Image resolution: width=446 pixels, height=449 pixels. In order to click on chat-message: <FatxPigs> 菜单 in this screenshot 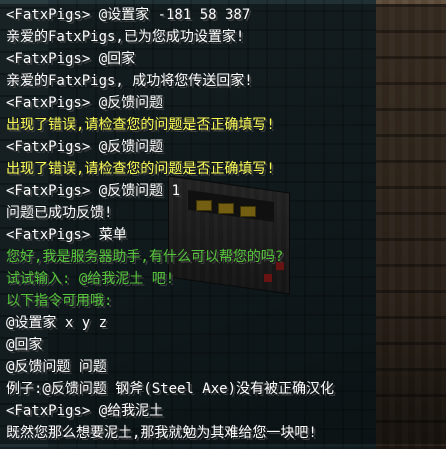, I will do `click(223, 235)`.